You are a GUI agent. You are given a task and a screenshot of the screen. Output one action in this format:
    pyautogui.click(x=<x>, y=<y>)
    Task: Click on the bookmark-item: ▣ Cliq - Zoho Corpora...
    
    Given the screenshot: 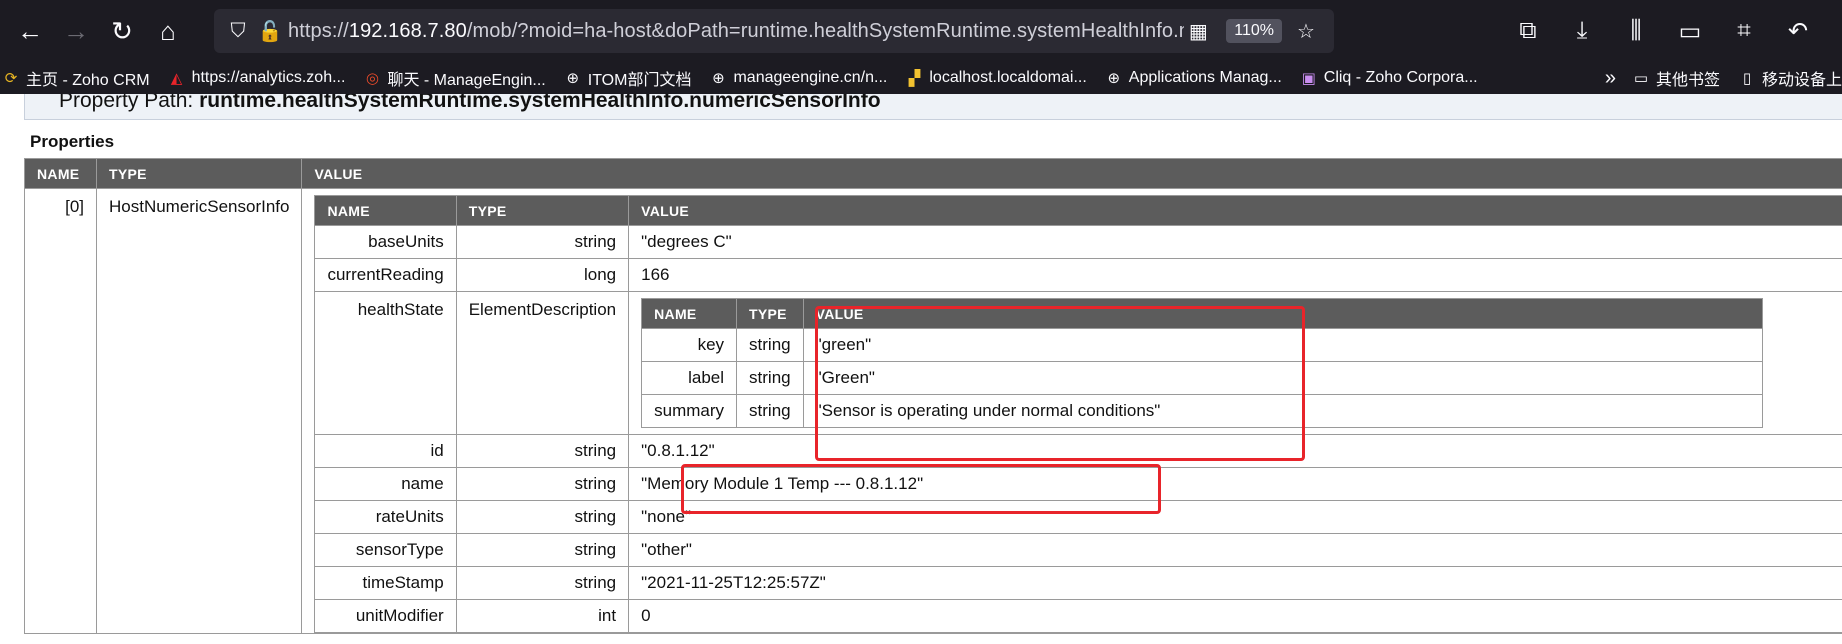 What is the action you would take?
    pyautogui.click(x=1389, y=78)
    